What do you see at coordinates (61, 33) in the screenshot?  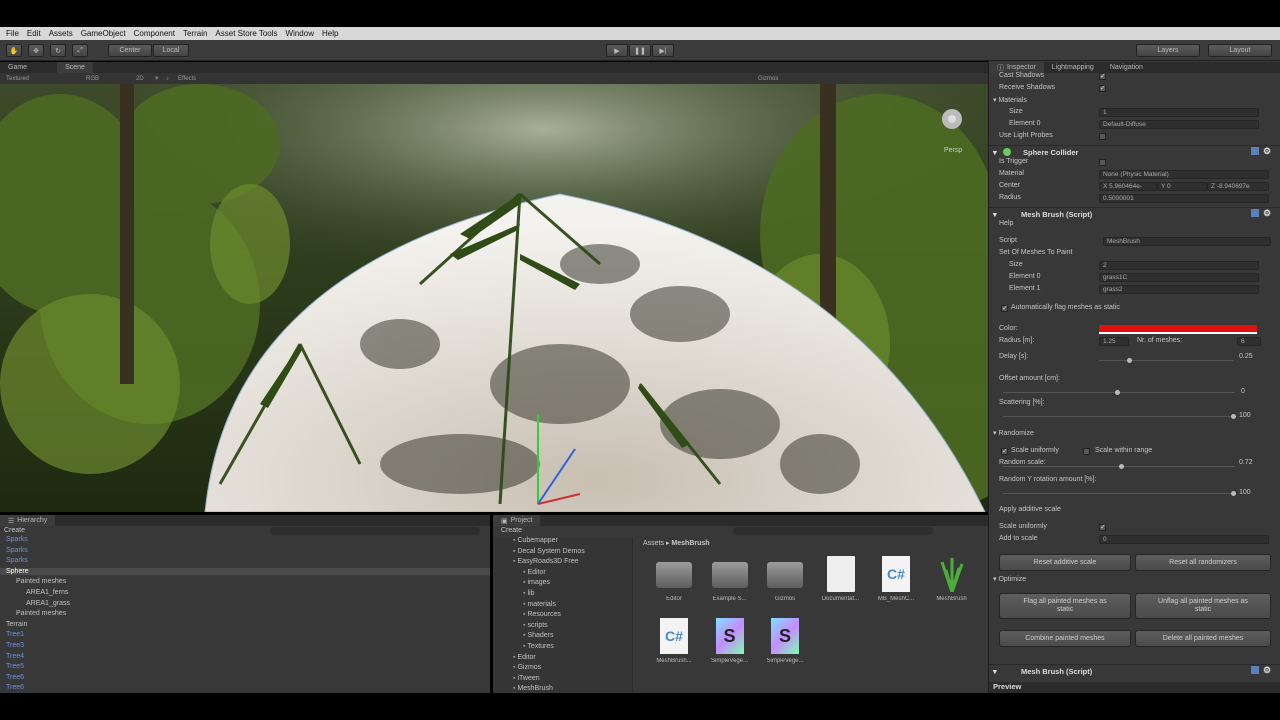 I see `menu-item-assets: Assets` at bounding box center [61, 33].